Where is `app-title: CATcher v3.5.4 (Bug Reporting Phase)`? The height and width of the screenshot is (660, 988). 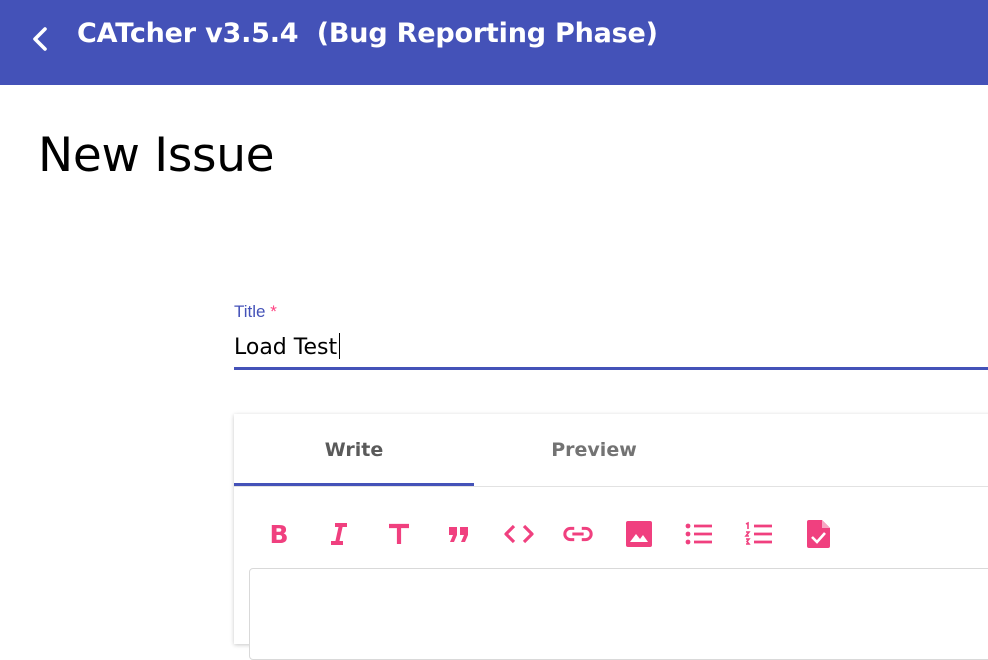 app-title: CATcher v3.5.4 (Bug Reporting Phase) is located at coordinates (367, 33).